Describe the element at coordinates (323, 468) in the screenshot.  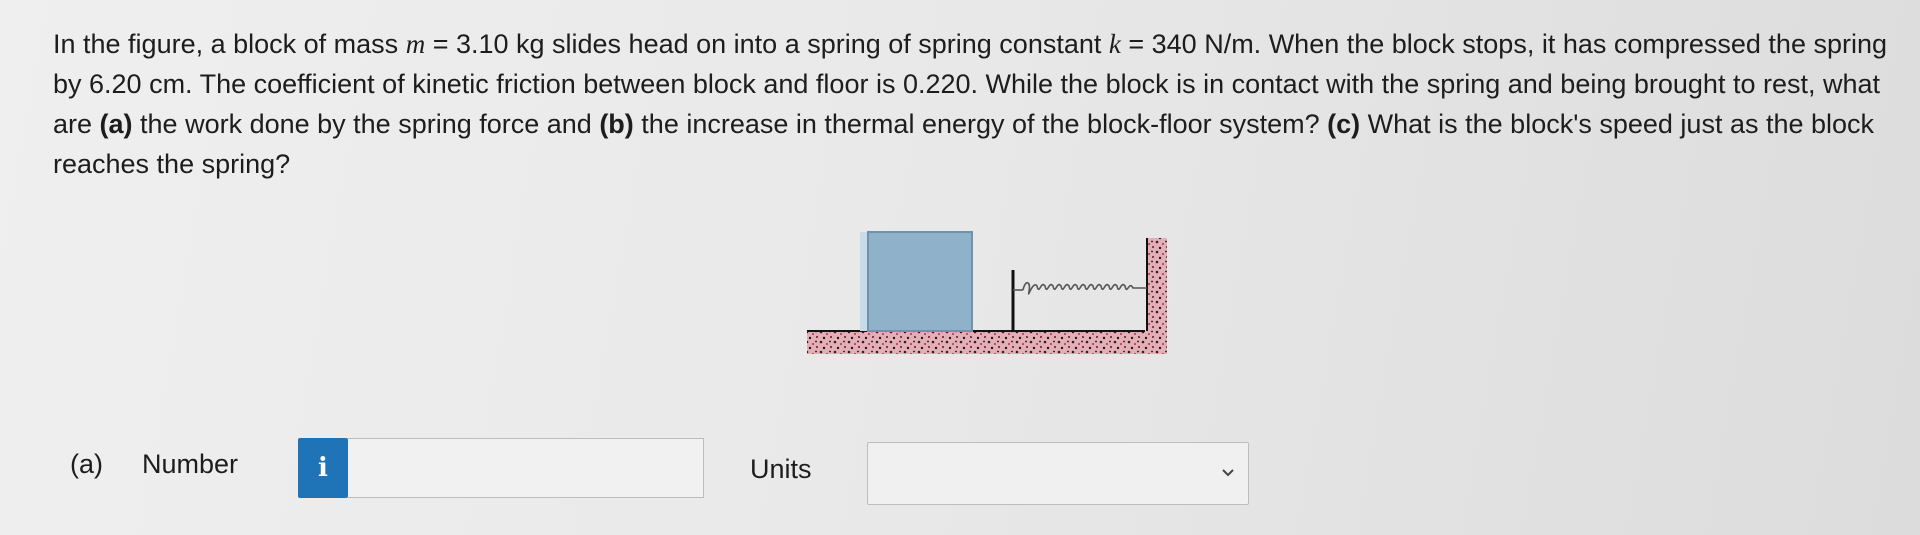
I see `info-icon: i` at that location.